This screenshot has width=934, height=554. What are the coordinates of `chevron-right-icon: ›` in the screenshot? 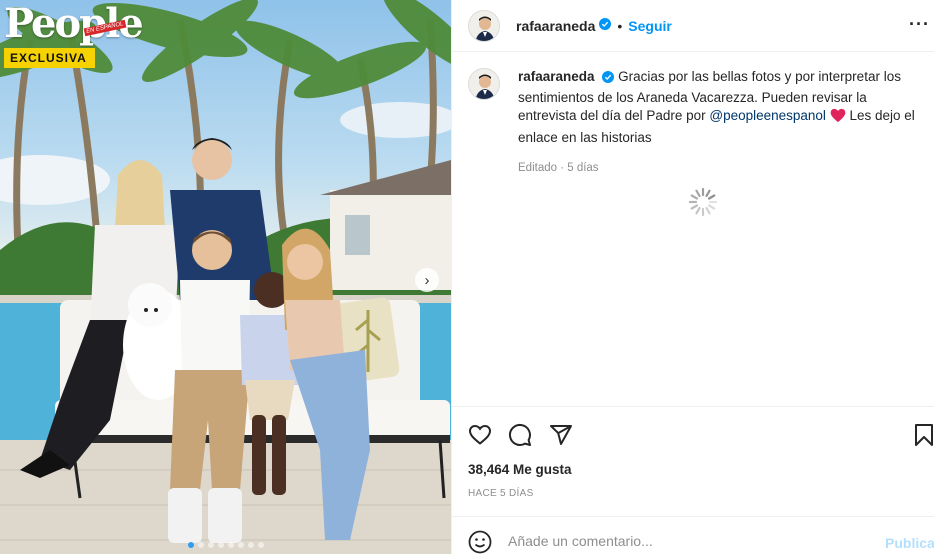 It's located at (427, 280).